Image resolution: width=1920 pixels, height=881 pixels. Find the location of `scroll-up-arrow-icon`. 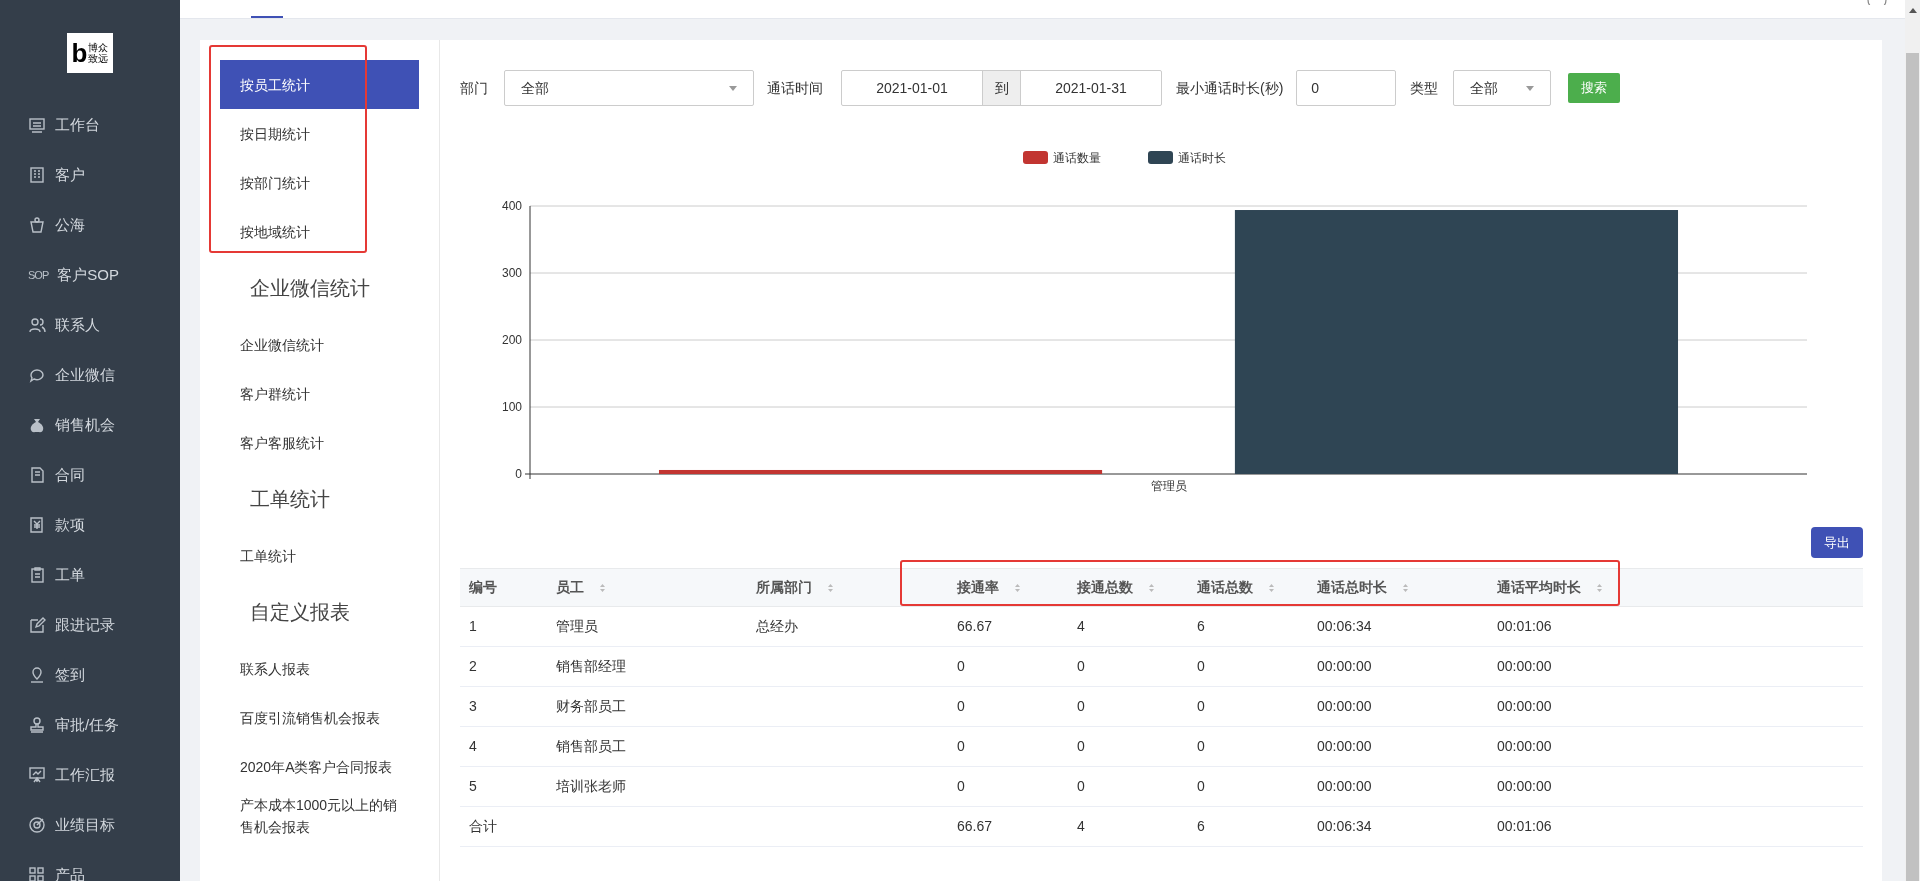

scroll-up-arrow-icon is located at coordinates (1912, 10).